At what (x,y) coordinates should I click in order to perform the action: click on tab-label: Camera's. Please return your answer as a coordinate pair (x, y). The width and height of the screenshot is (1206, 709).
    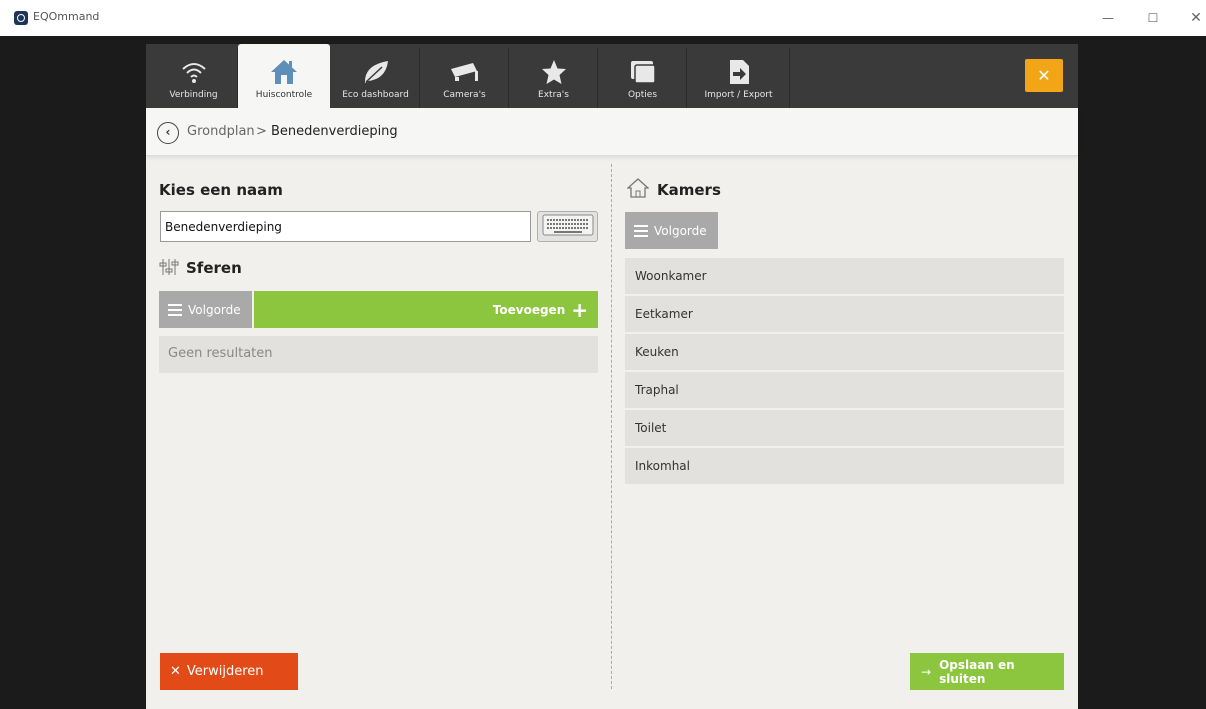
    Looking at the image, I should click on (464, 95).